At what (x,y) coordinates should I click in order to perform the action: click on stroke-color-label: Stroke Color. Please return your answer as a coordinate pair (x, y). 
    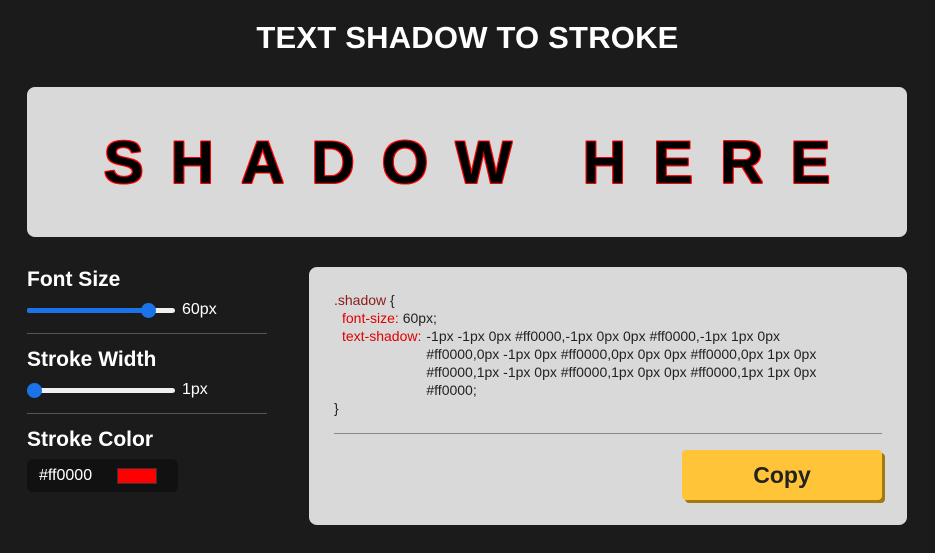
    Looking at the image, I should click on (90, 439).